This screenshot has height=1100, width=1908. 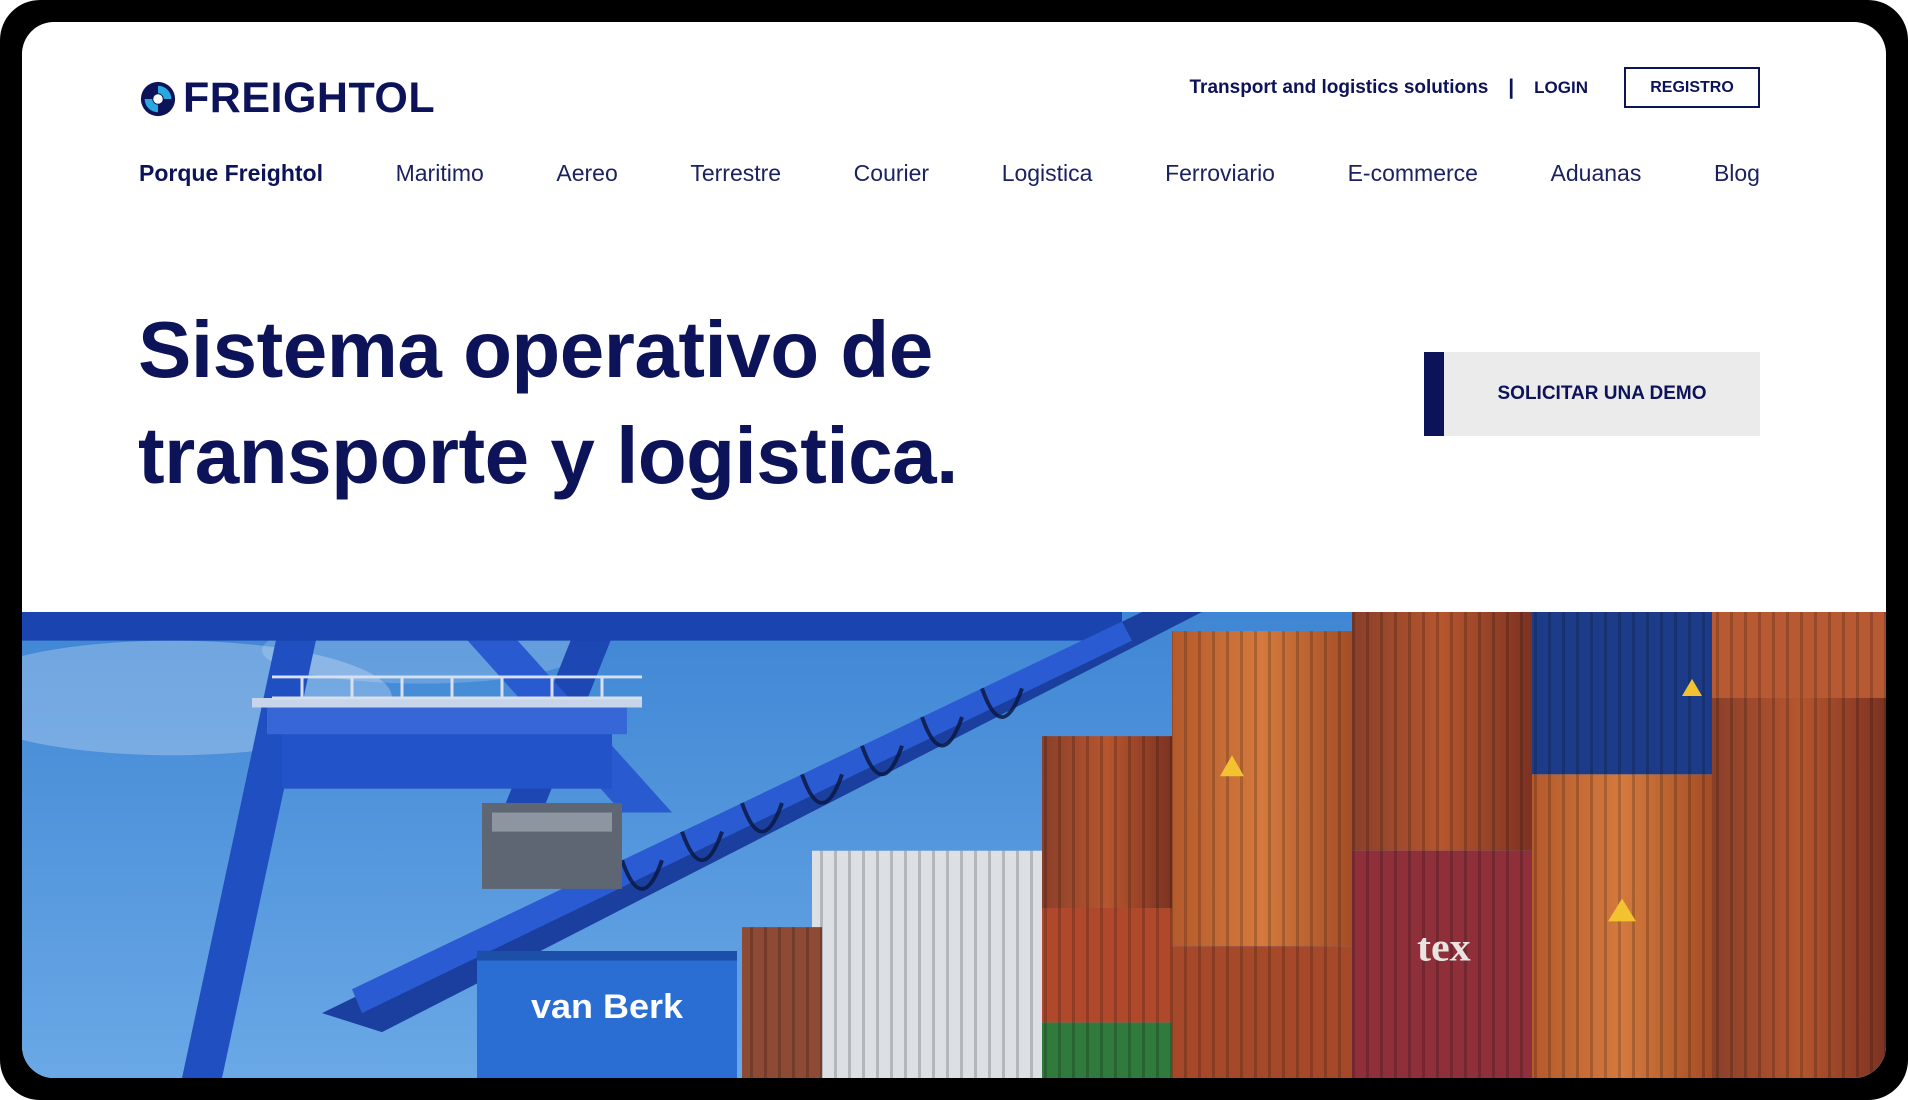 I want to click on brand-name: FREIGHTOL, so click(x=309, y=98).